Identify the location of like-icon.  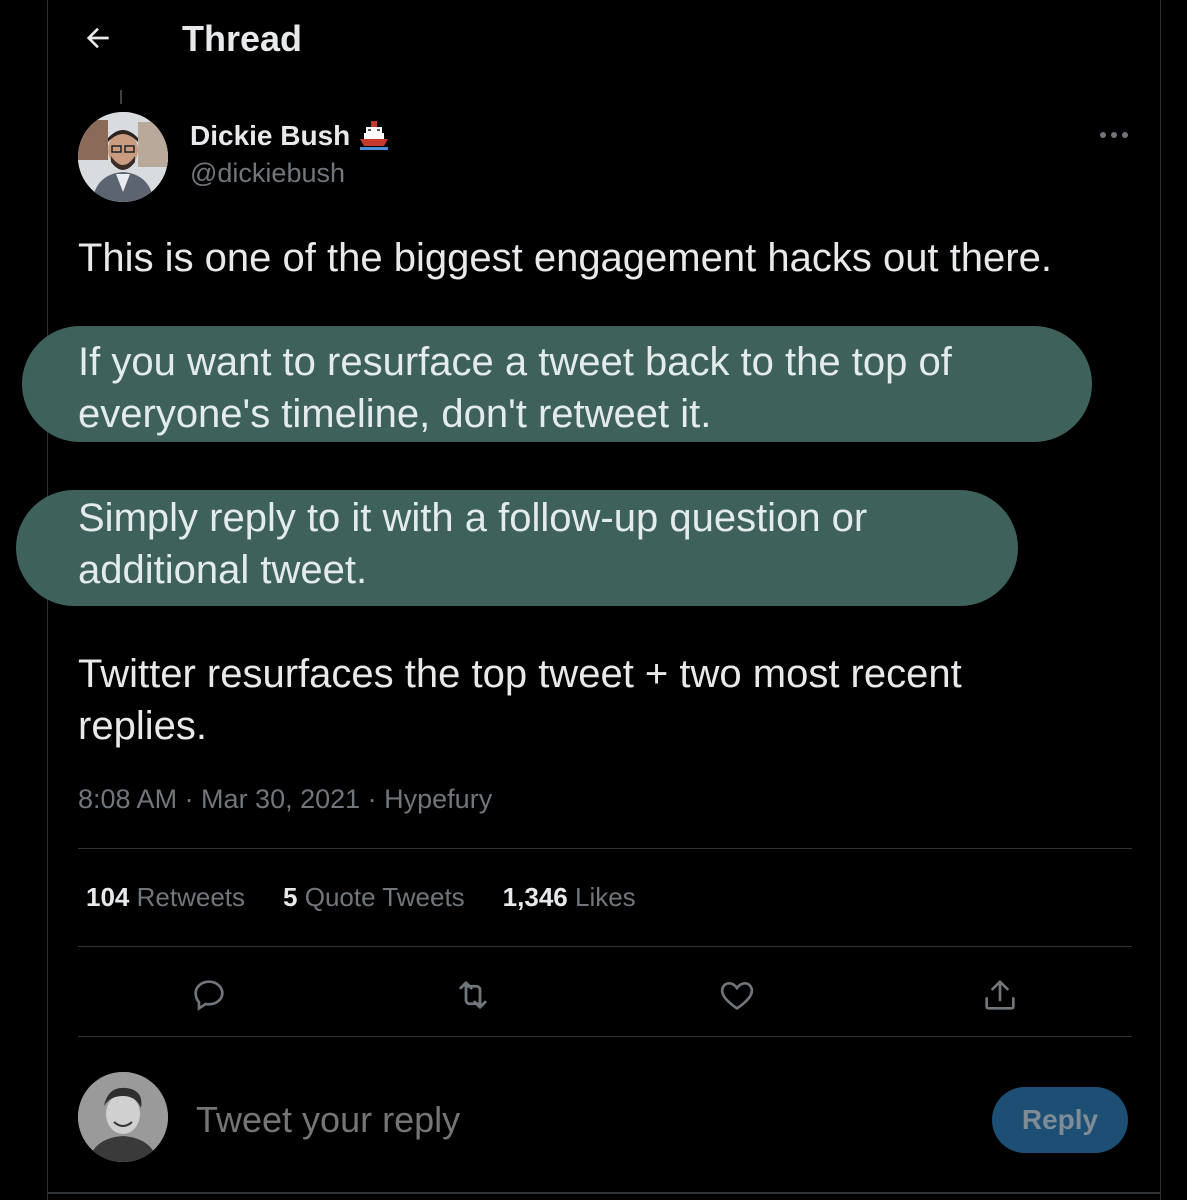
(737, 995).